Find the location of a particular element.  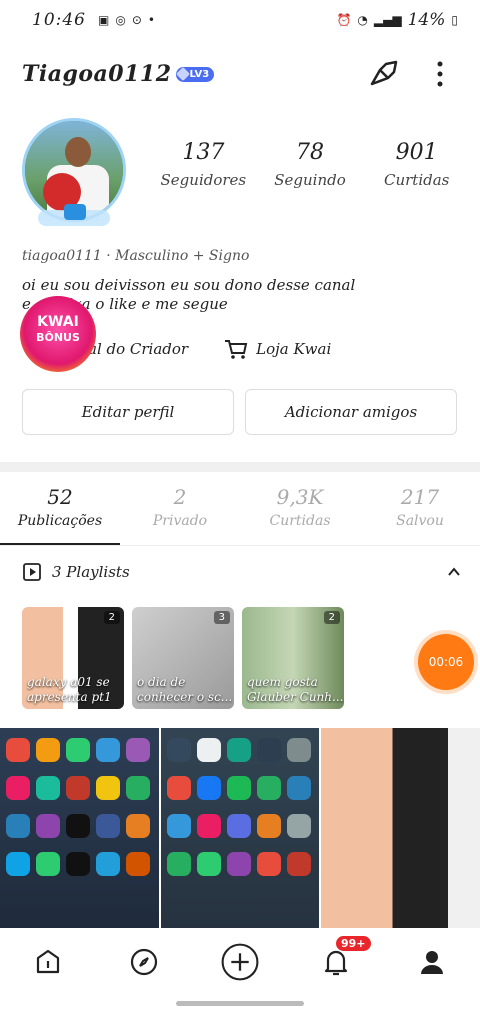

home-nav-button is located at coordinates (48, 962).